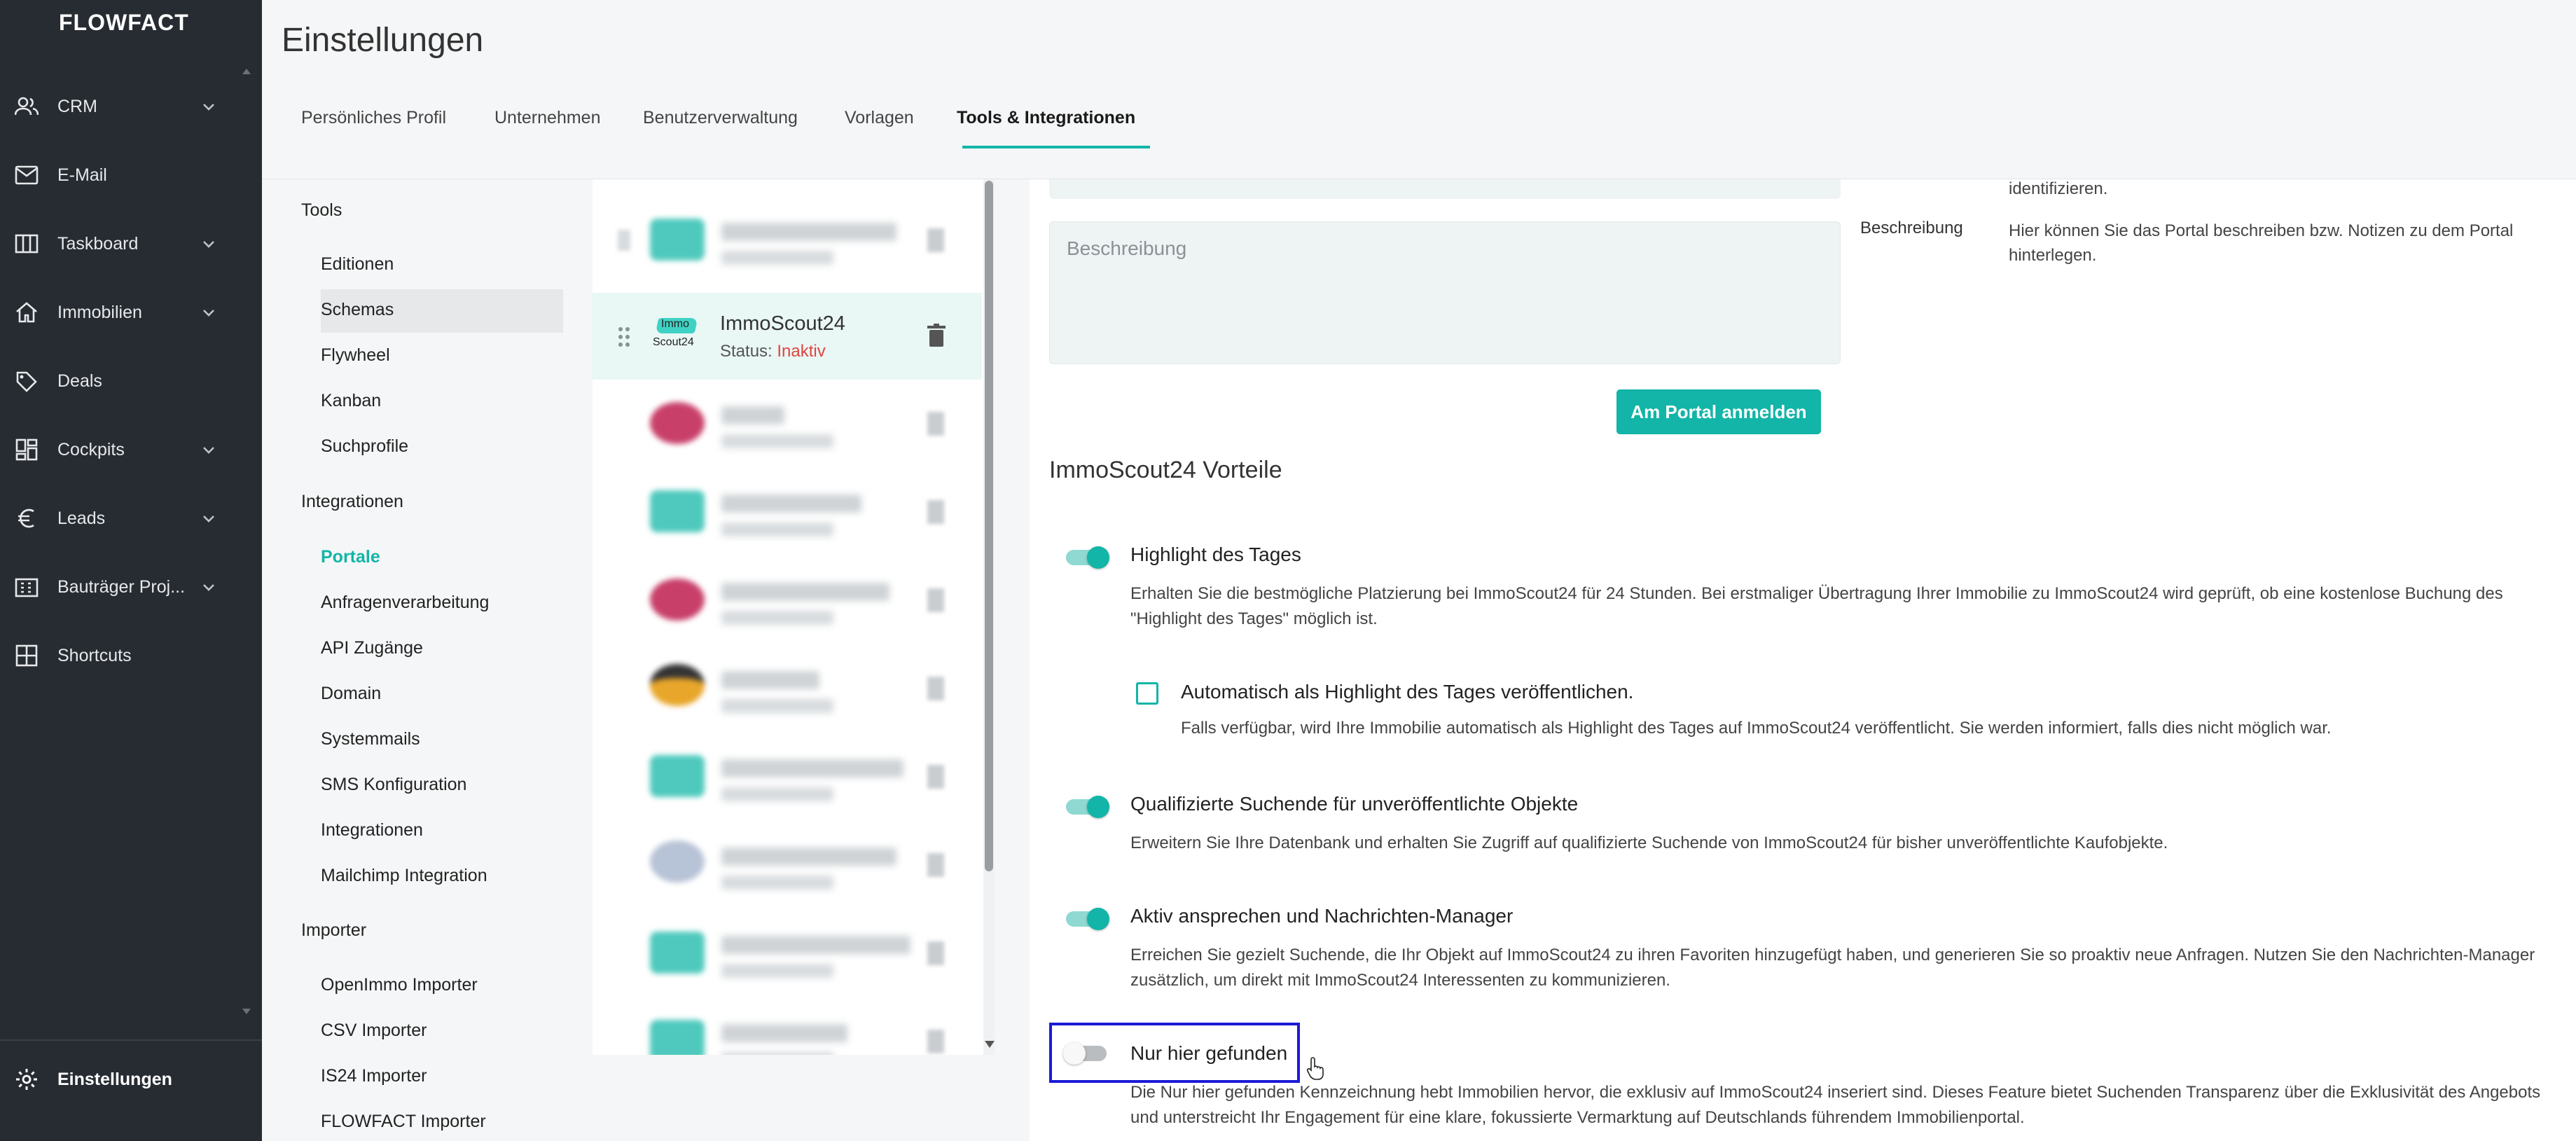 The height and width of the screenshot is (1141, 2576). What do you see at coordinates (247, 71) in the screenshot?
I see `sidebar-scroll-up` at bounding box center [247, 71].